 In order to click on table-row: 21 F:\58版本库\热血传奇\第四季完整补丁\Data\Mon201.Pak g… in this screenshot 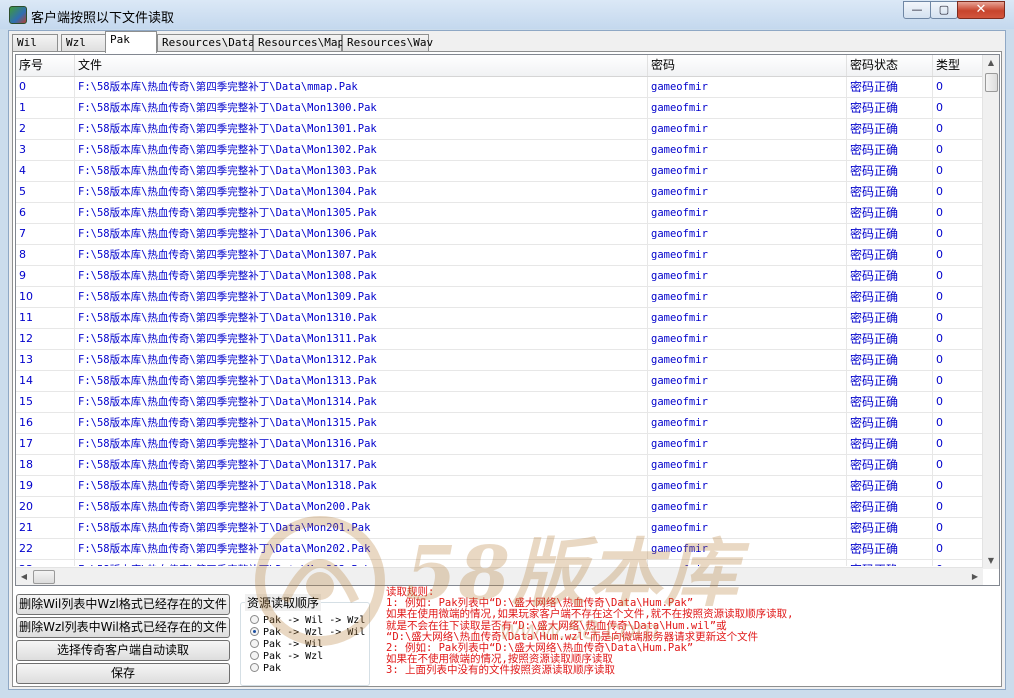, I will do `click(502, 528)`.